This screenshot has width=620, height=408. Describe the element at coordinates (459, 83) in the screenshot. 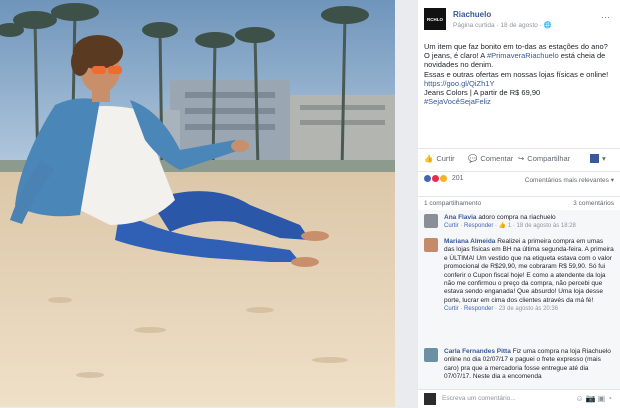

I see `post-url-link: https://goo.gl/QiZh1Y` at that location.